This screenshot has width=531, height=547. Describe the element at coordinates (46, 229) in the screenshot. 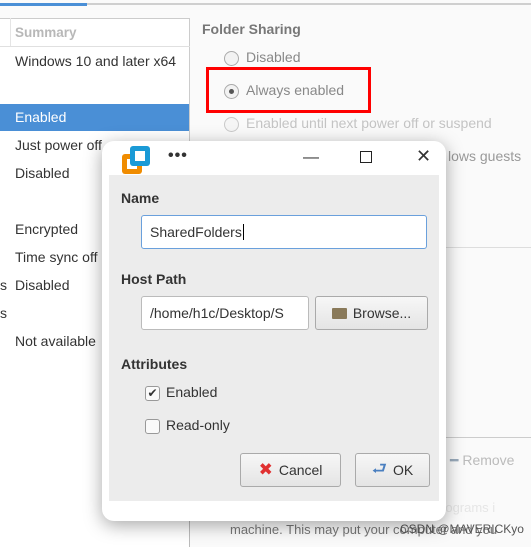

I see `summary-row: Encrypted` at that location.